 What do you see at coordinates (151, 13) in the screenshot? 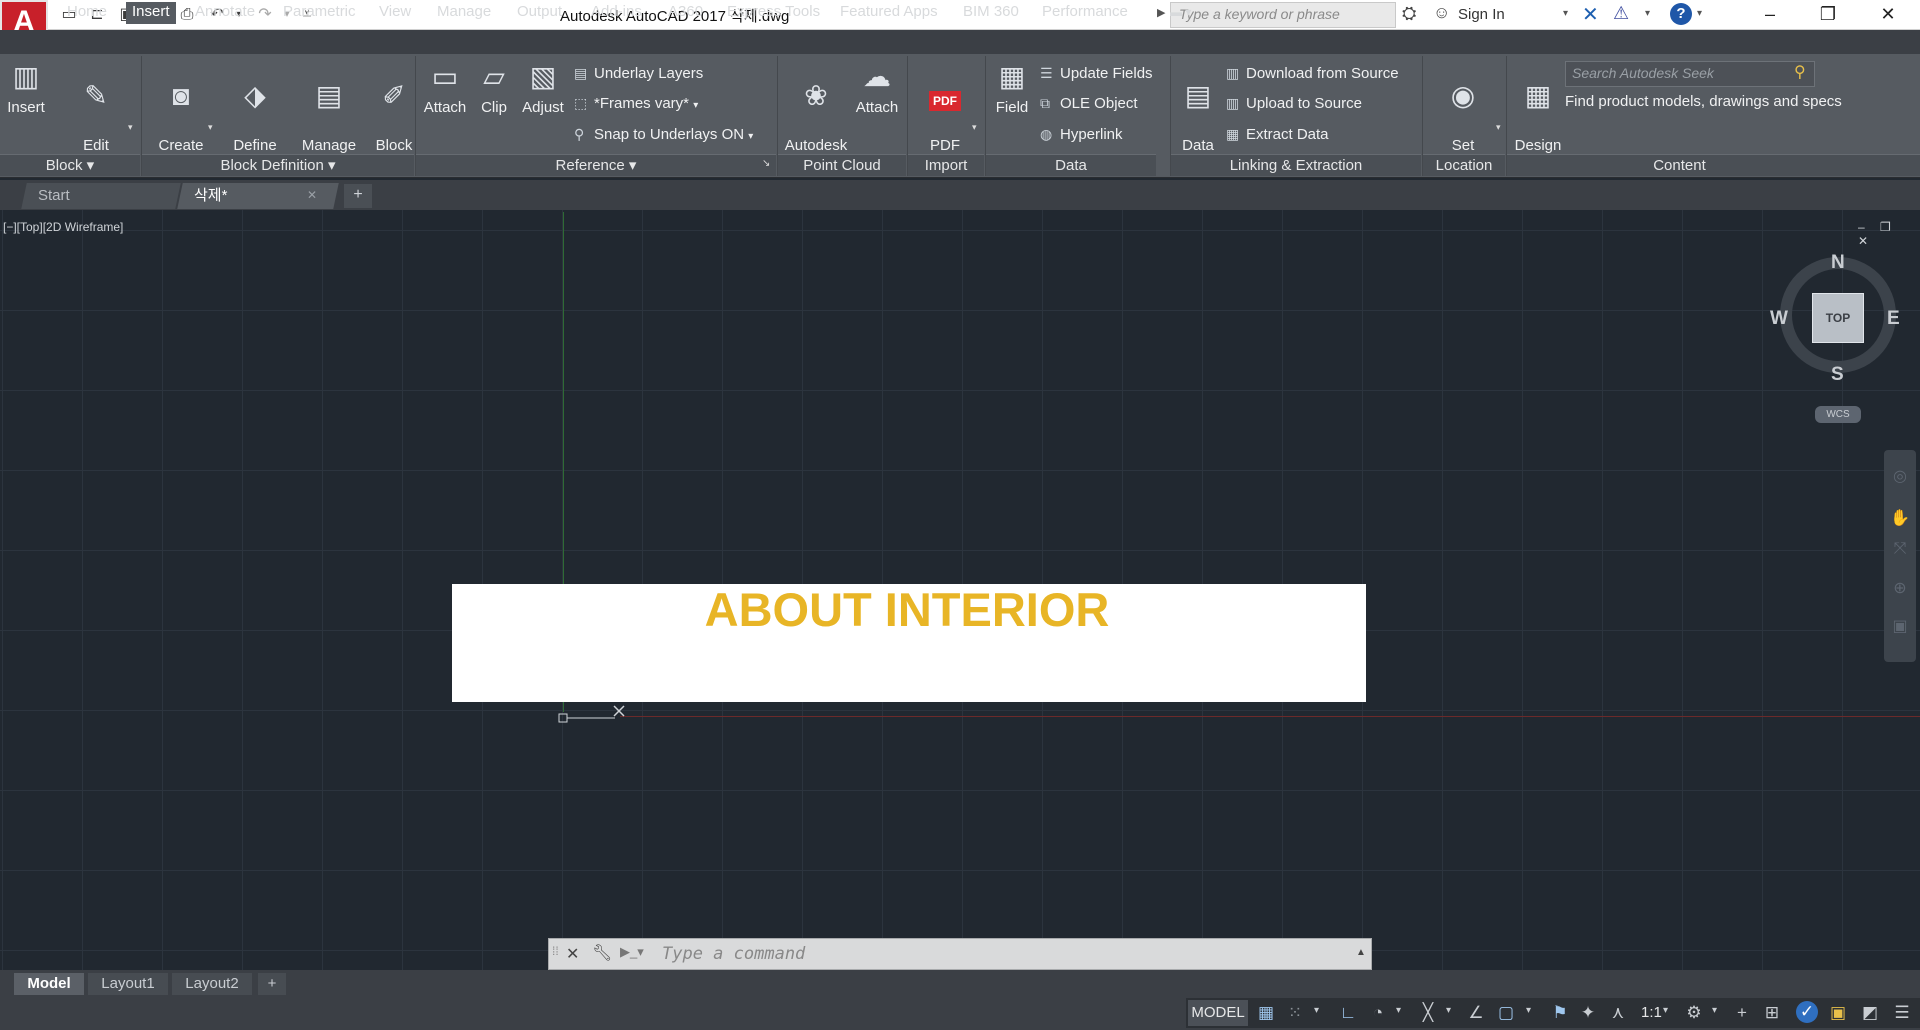
I see `tab-insert: Insert` at bounding box center [151, 13].